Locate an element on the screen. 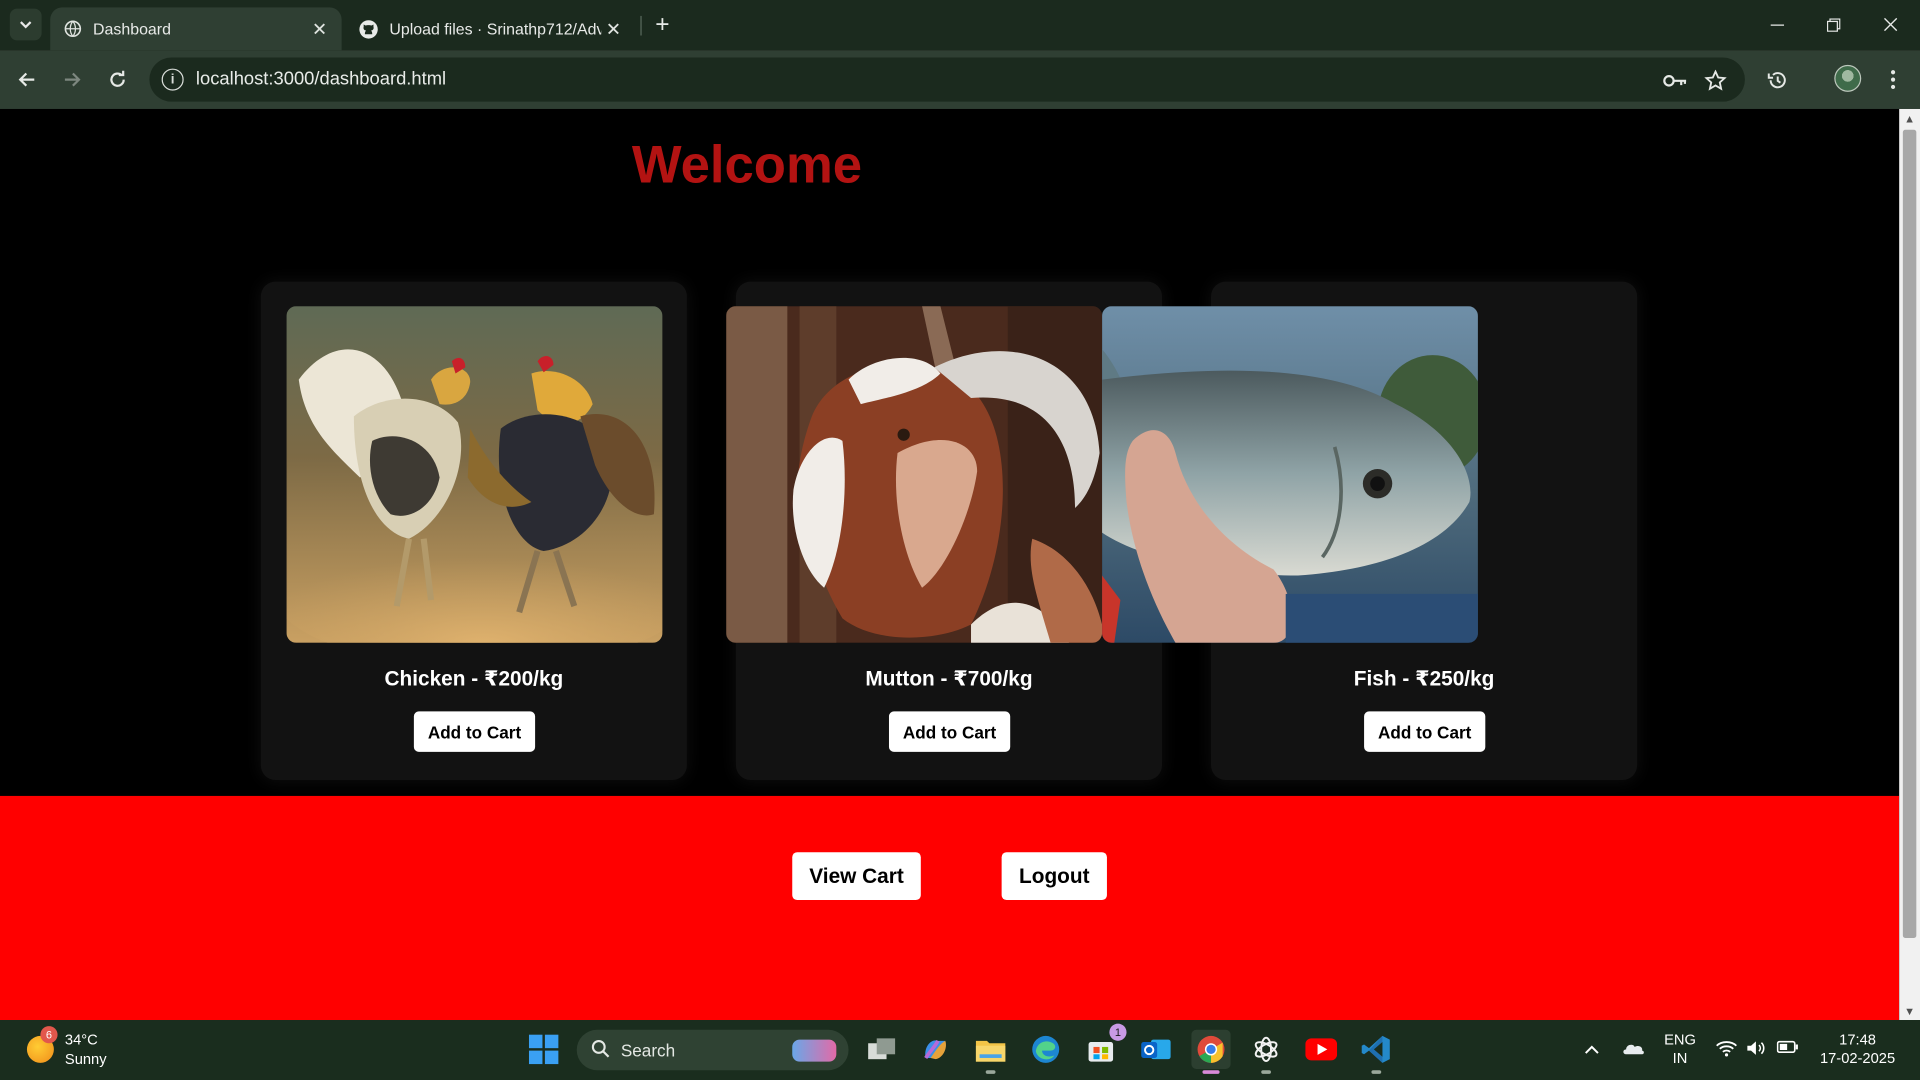 This screenshot has height=1080, width=1920. region-code: IN is located at coordinates (1680, 1058).